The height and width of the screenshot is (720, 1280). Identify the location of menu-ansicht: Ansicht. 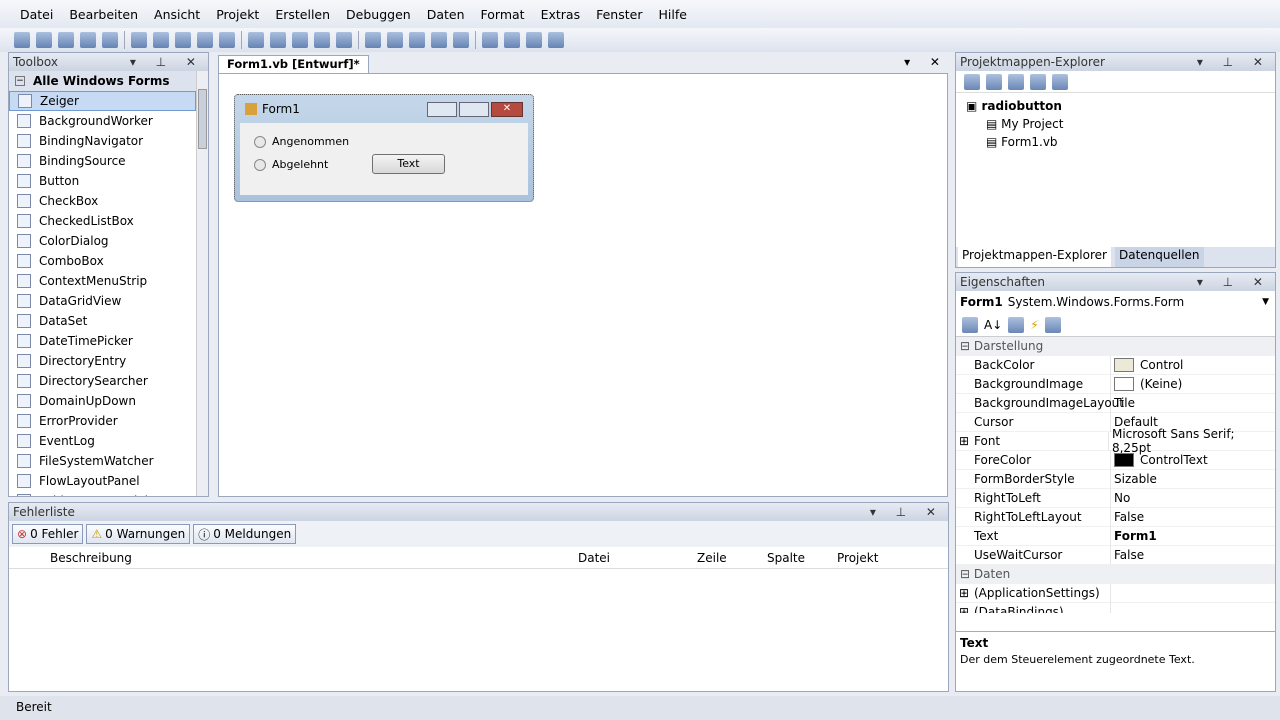
(177, 14).